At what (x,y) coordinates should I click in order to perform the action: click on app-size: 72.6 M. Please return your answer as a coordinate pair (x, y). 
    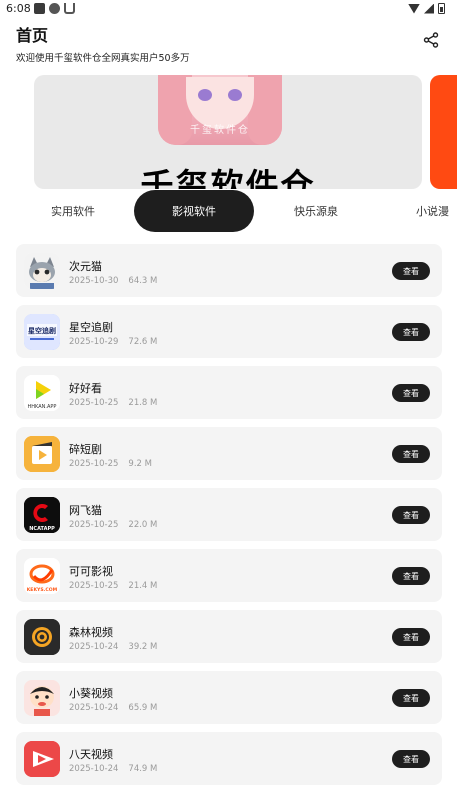
    Looking at the image, I should click on (143, 342).